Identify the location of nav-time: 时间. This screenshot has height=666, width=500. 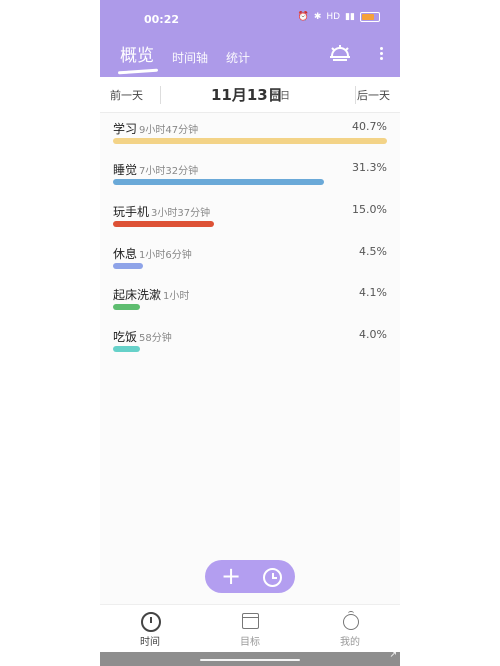
(150, 629).